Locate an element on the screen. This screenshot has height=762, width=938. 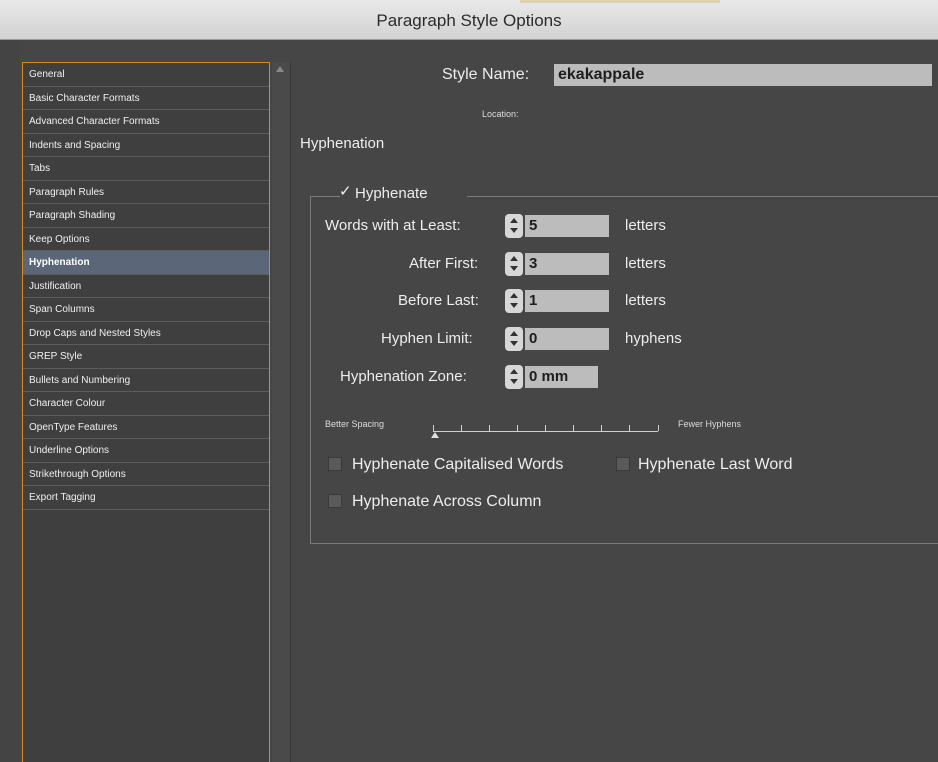
sidebar-item-grep-style: GREP Style is located at coordinates (146, 357).